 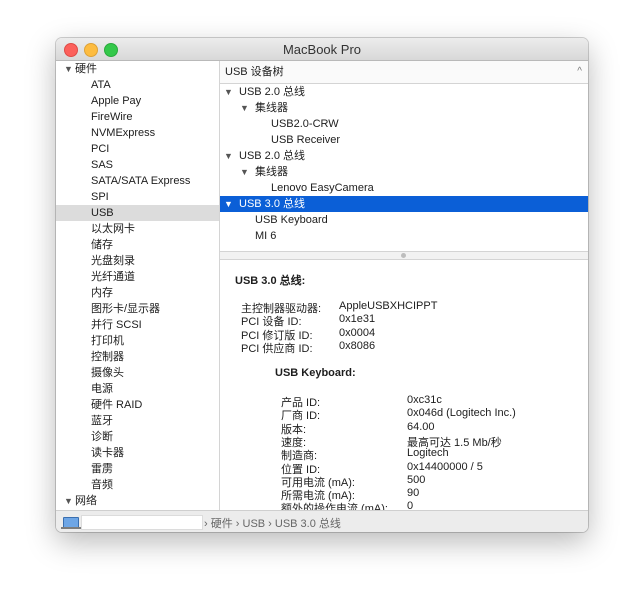 What do you see at coordinates (137, 197) in the screenshot?
I see `sidebar-item: SPI` at bounding box center [137, 197].